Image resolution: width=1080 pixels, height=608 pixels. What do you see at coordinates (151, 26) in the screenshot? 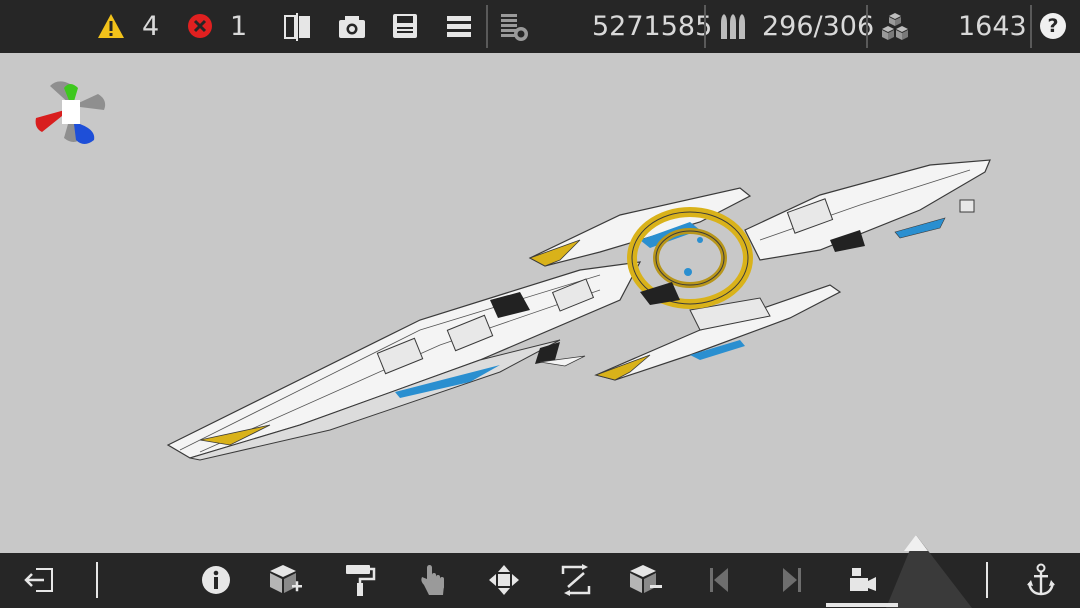
I see `warnings-count: 4` at bounding box center [151, 26].